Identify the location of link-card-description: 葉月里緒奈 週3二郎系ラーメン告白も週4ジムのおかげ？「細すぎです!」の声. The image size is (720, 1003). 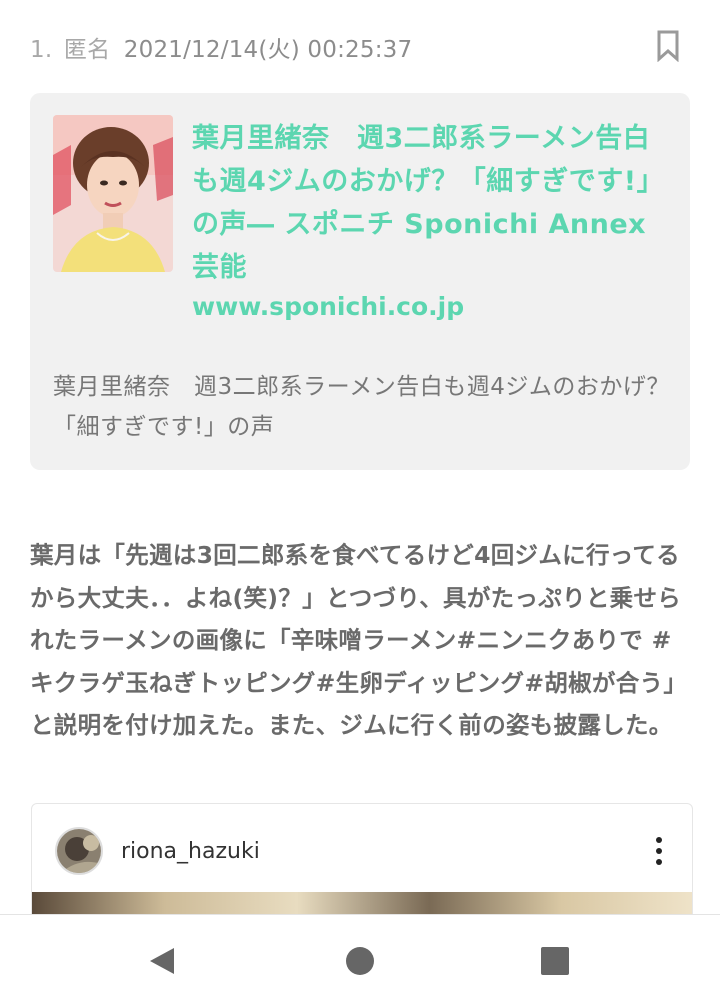
(361, 407).